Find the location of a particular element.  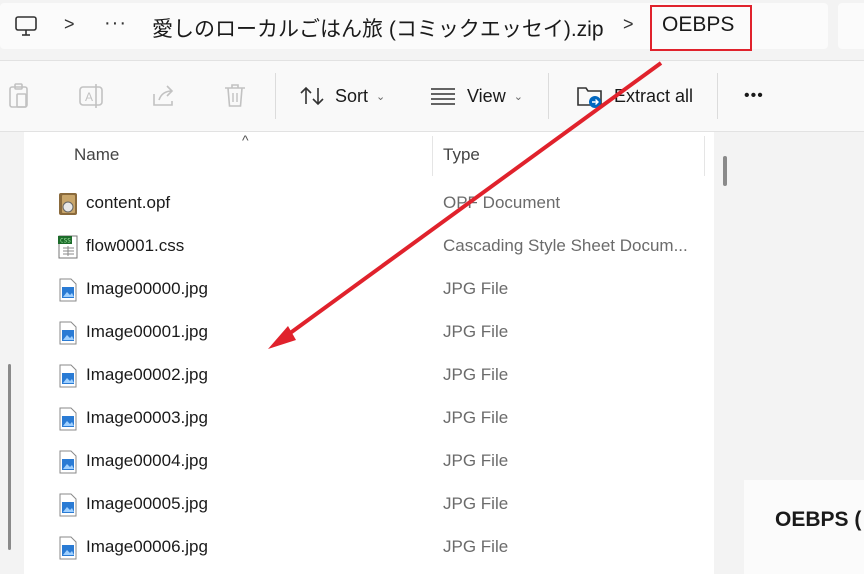

sort-icon is located at coordinates (312, 96).